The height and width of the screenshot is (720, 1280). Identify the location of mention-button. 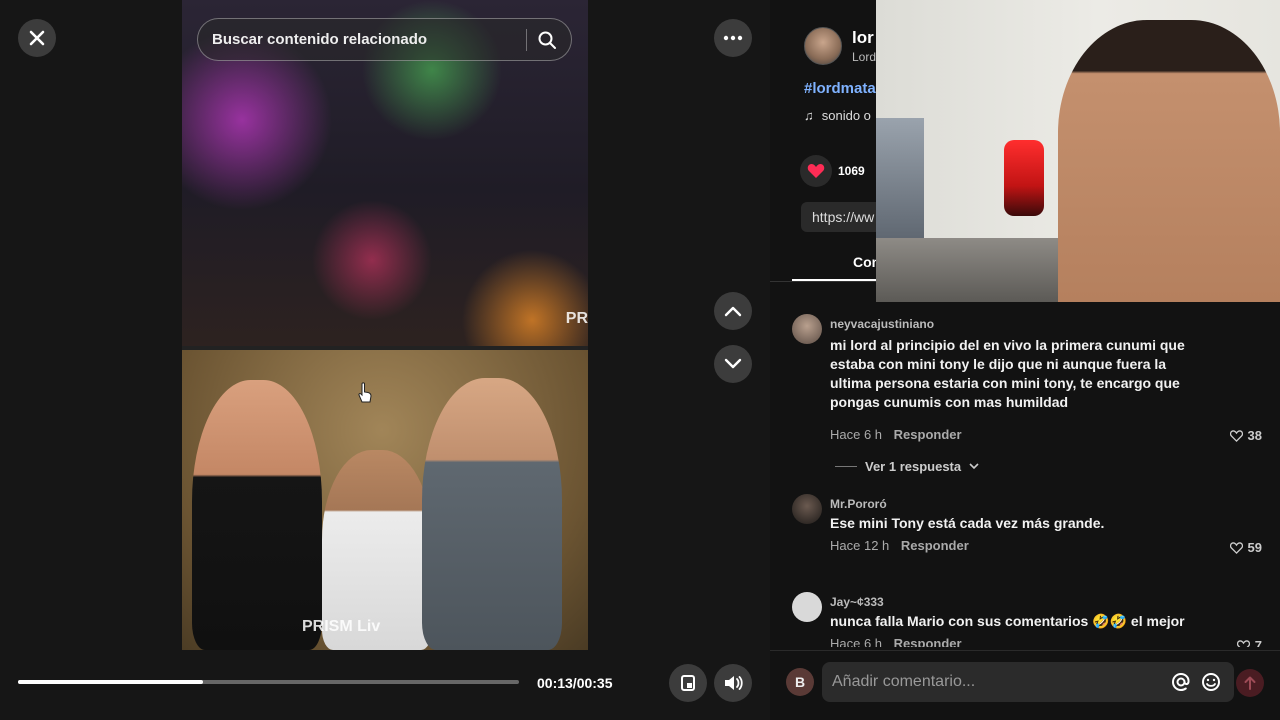
(1181, 682).